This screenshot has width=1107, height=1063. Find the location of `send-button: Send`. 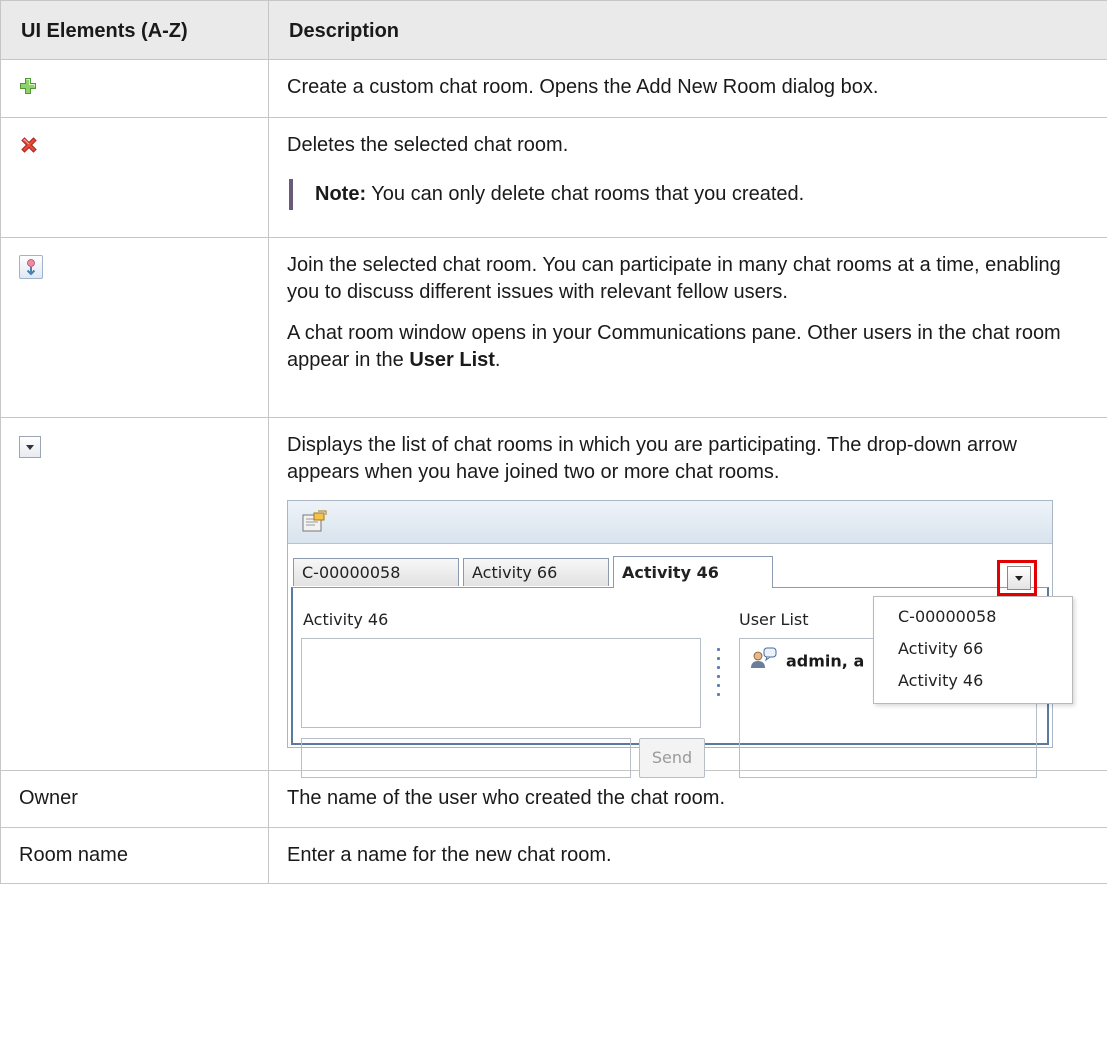

send-button: Send is located at coordinates (672, 758).